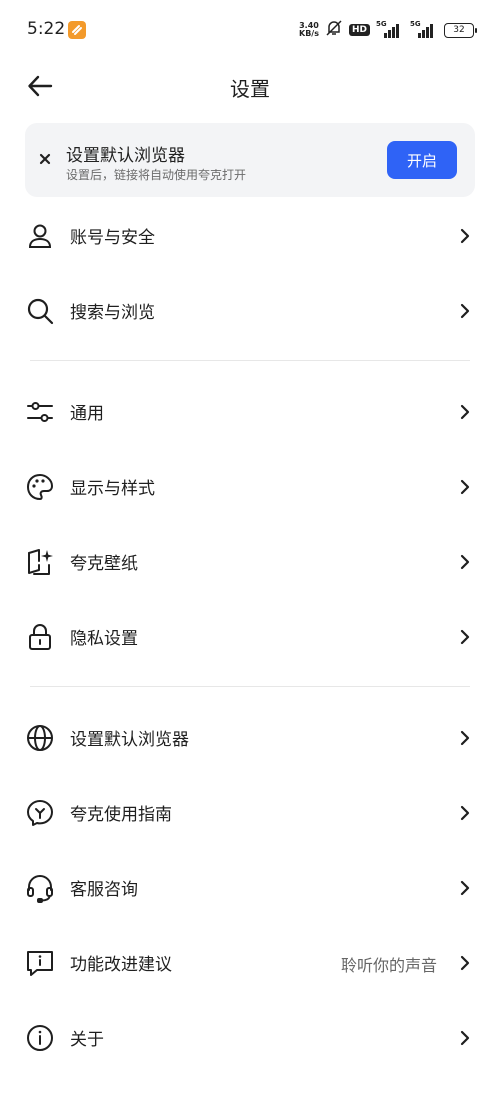 The width and height of the screenshot is (500, 1099). Describe the element at coordinates (250, 1038) in the screenshot. I see `settings-item-about: 关于` at that location.